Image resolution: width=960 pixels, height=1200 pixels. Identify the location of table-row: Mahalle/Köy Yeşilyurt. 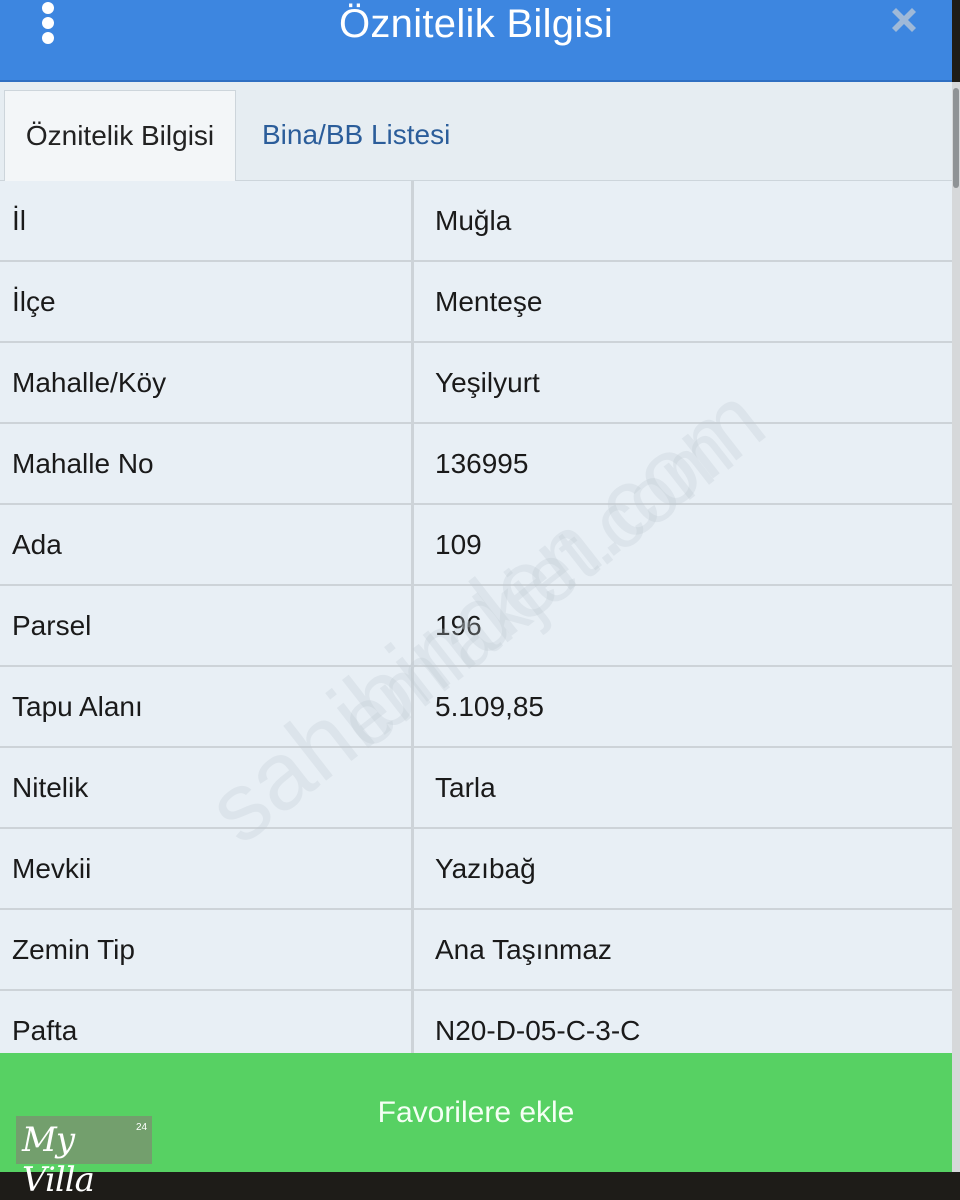
(476, 383).